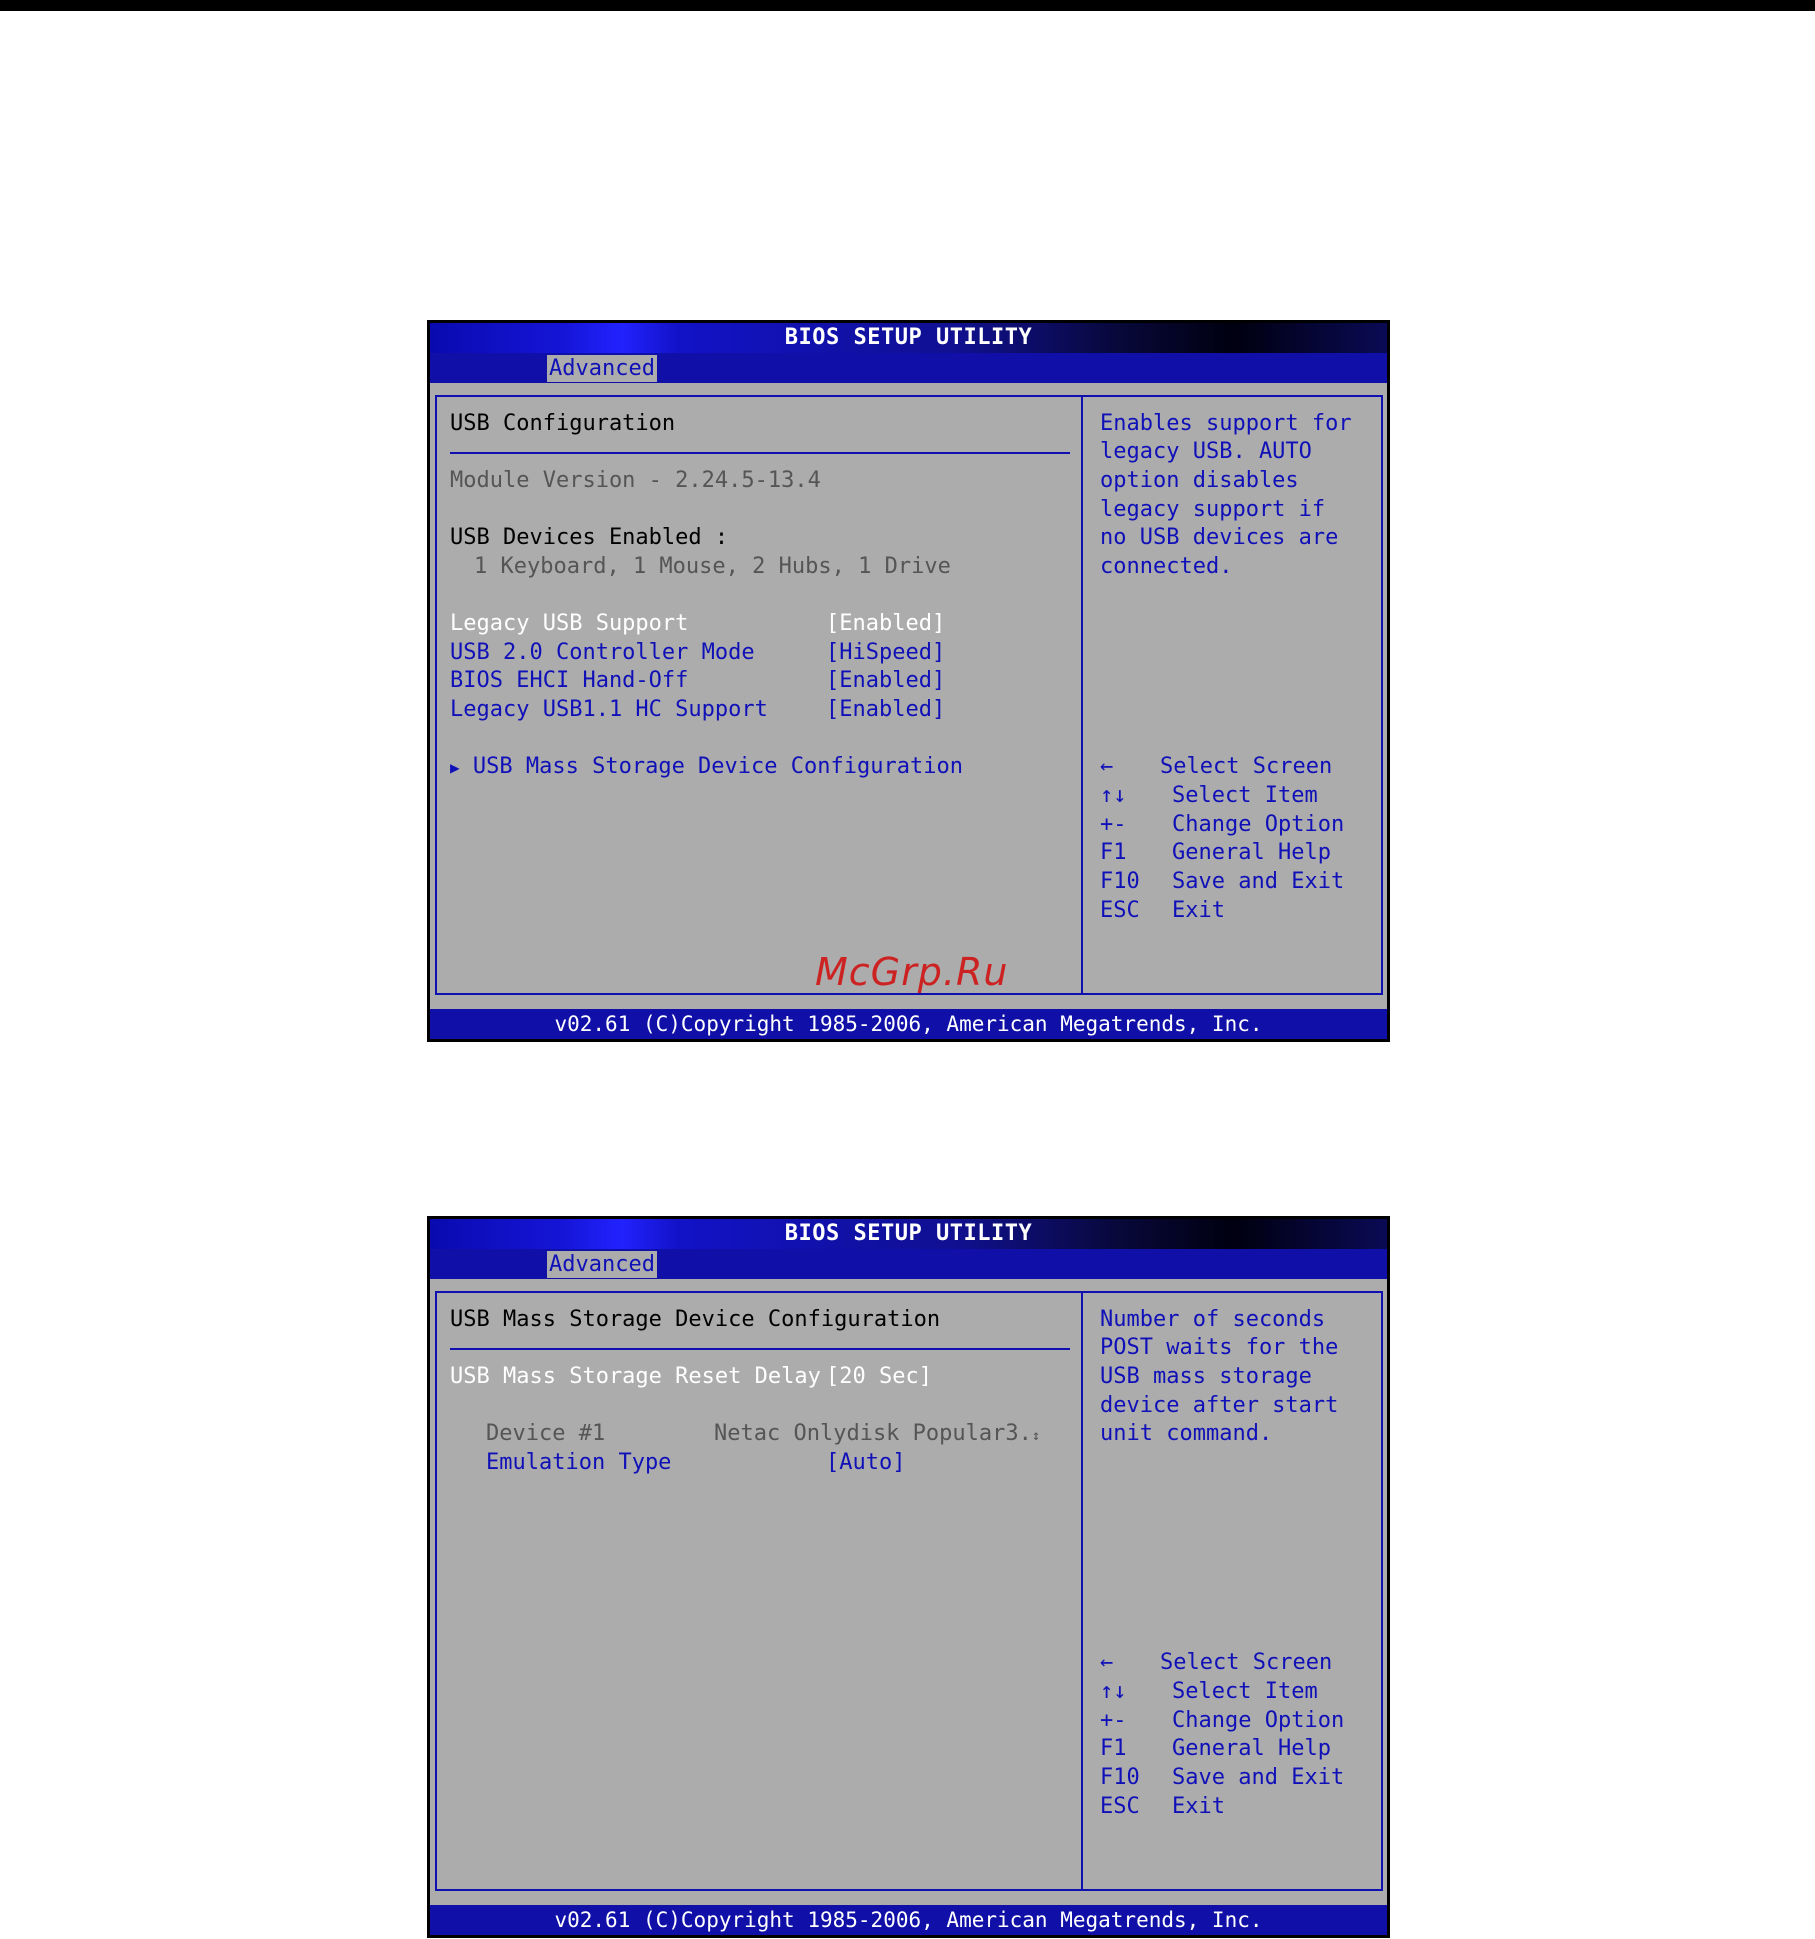 This screenshot has height=1939, width=1815. I want to click on setting-legacy-usb-support: Legacy USB Support, so click(569, 624).